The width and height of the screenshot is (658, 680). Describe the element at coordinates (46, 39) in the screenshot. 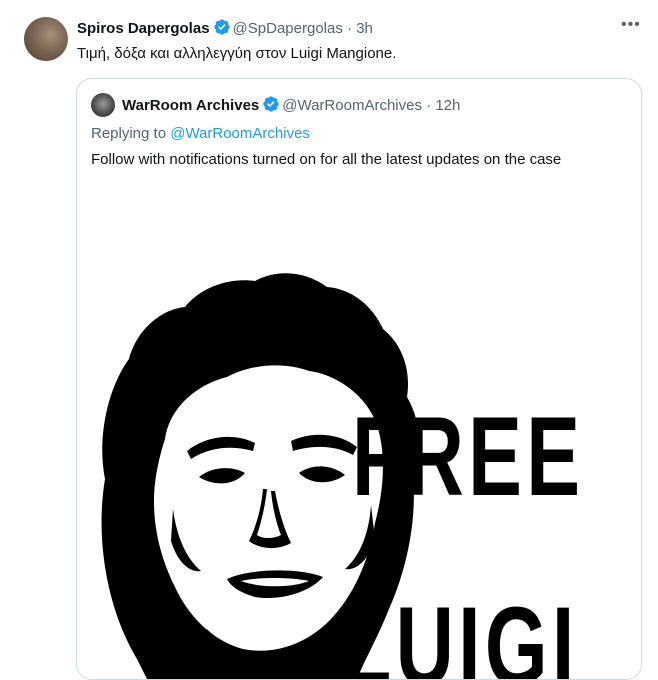

I see `author-avatar` at that location.